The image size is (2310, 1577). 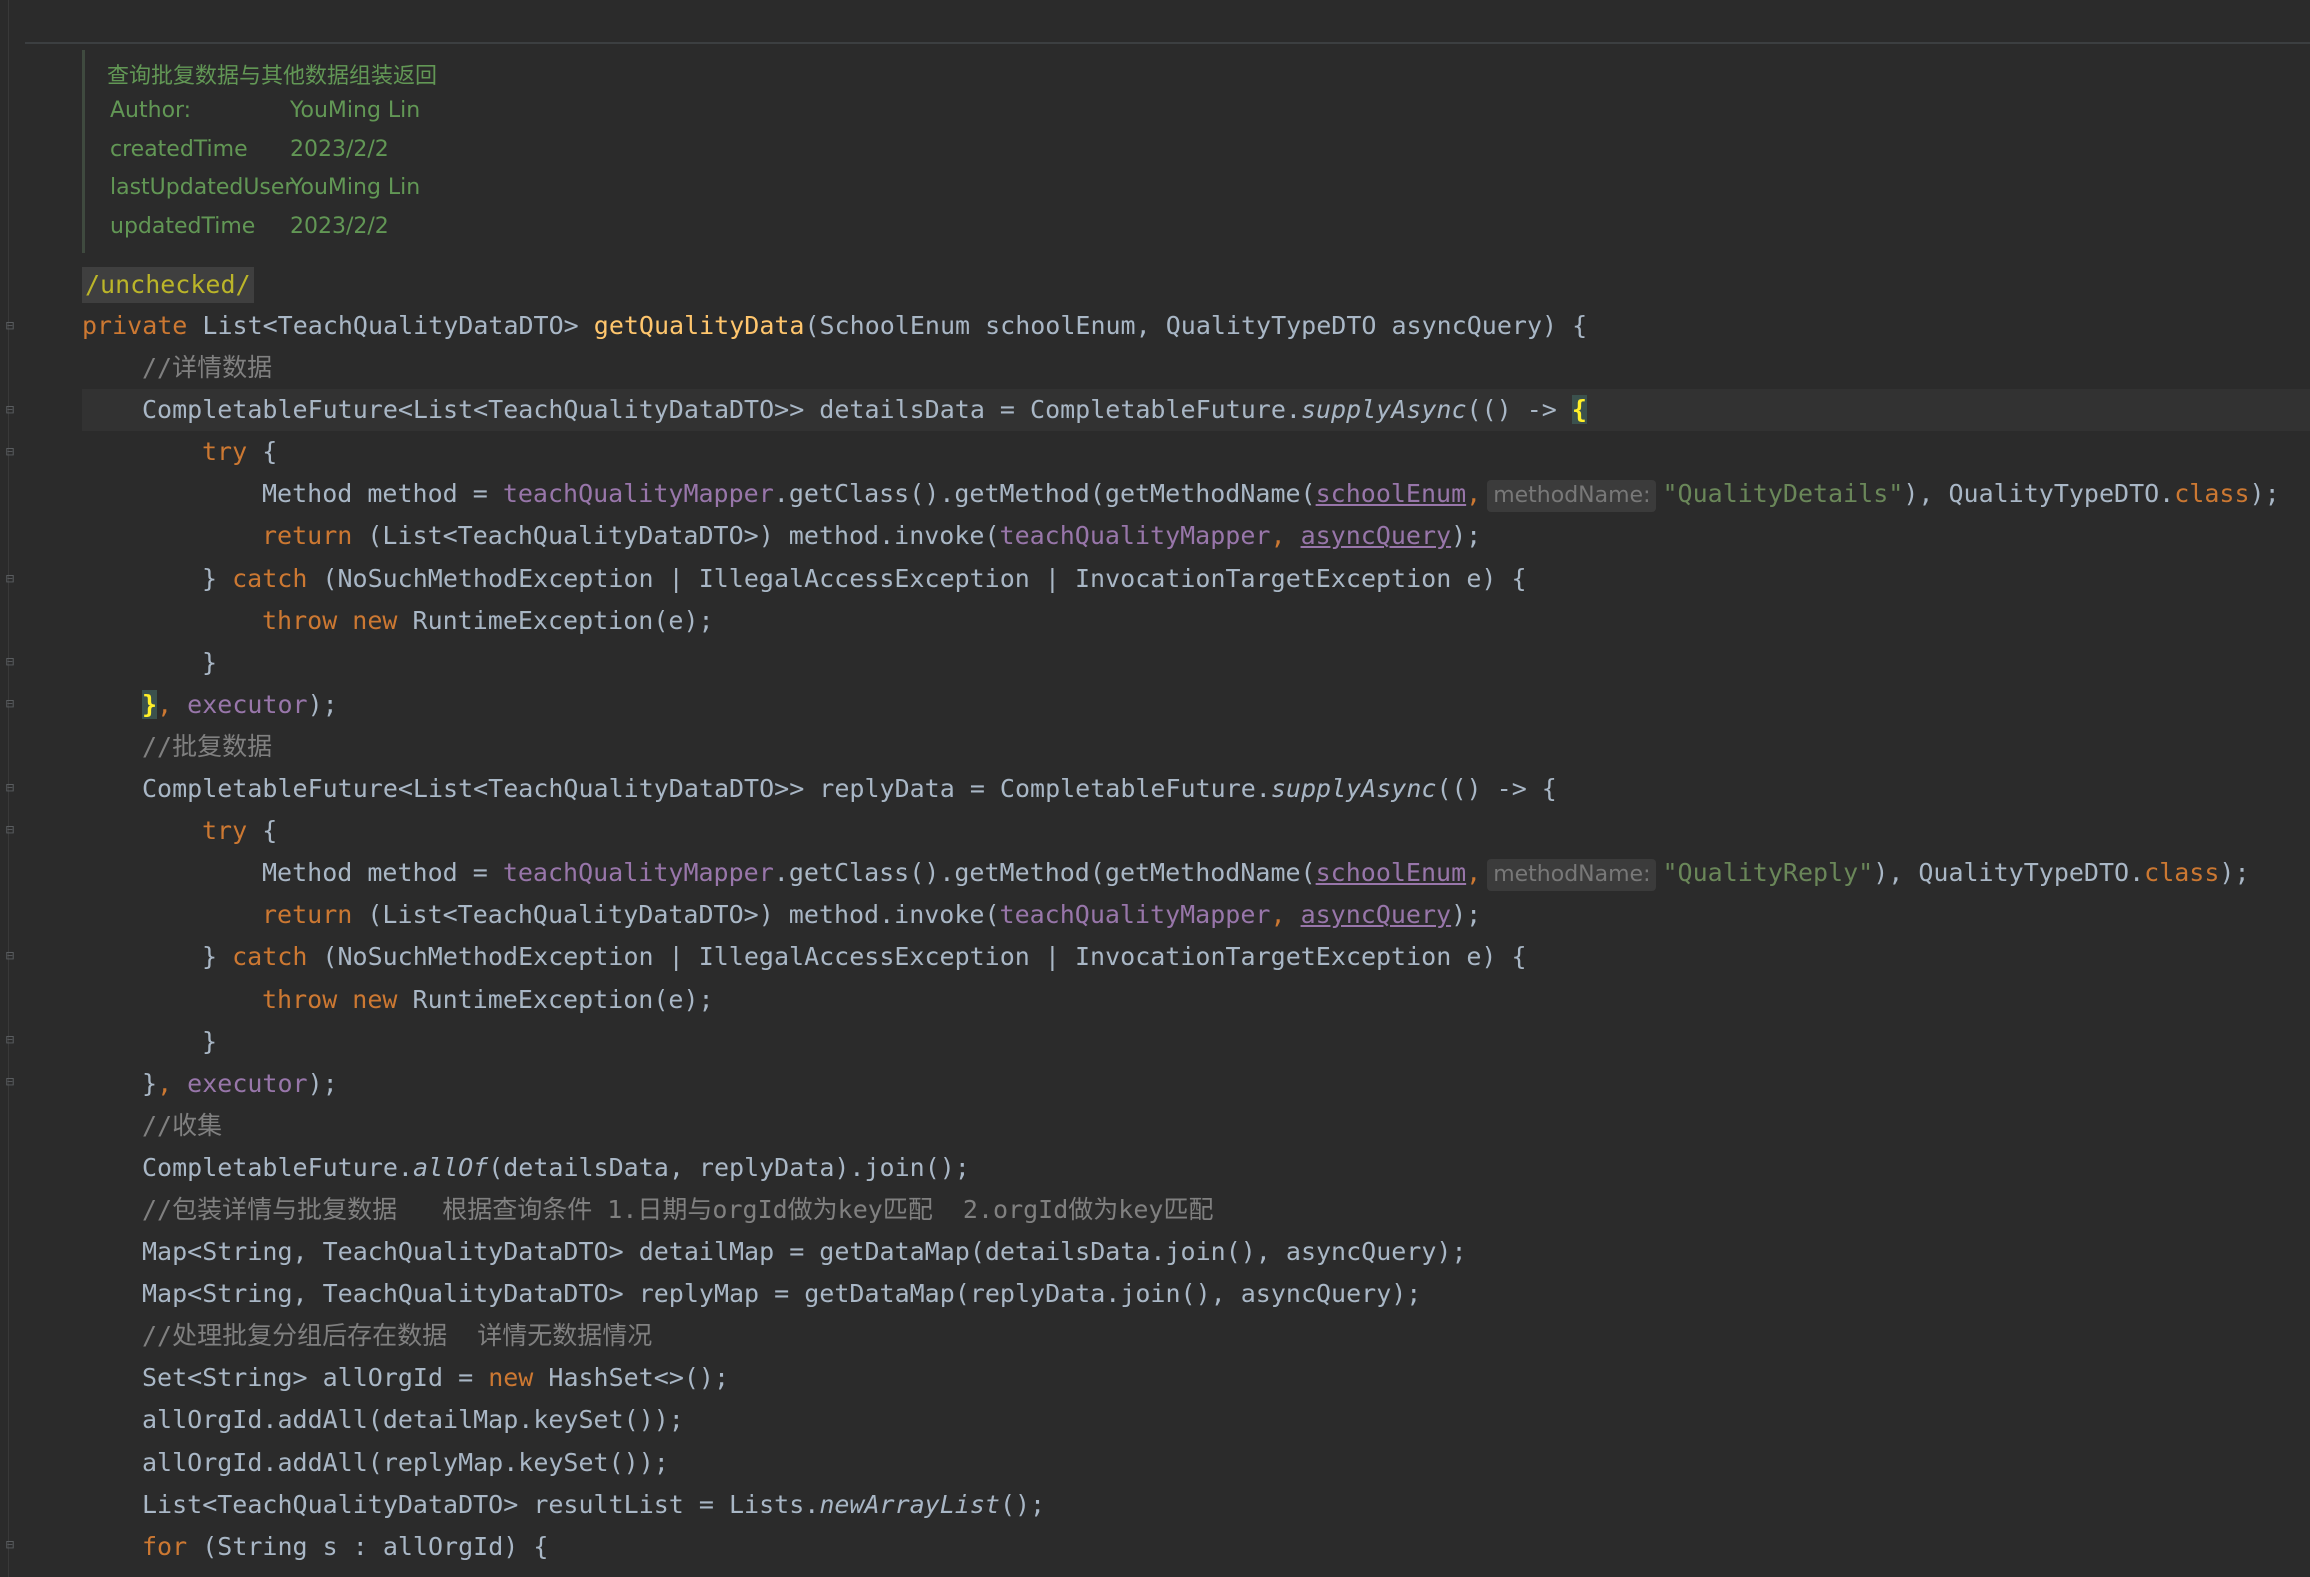 What do you see at coordinates (150, 704) in the screenshot?
I see `matched-brace: }` at bounding box center [150, 704].